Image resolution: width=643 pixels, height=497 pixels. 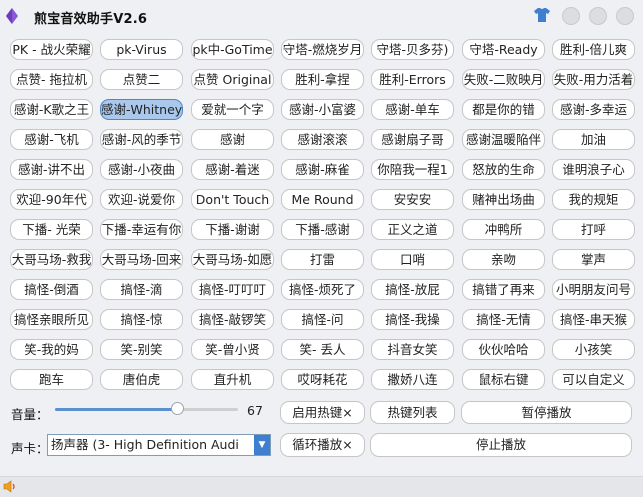 What do you see at coordinates (141, 319) in the screenshot?
I see `sound-button: 搞怪-惊` at bounding box center [141, 319].